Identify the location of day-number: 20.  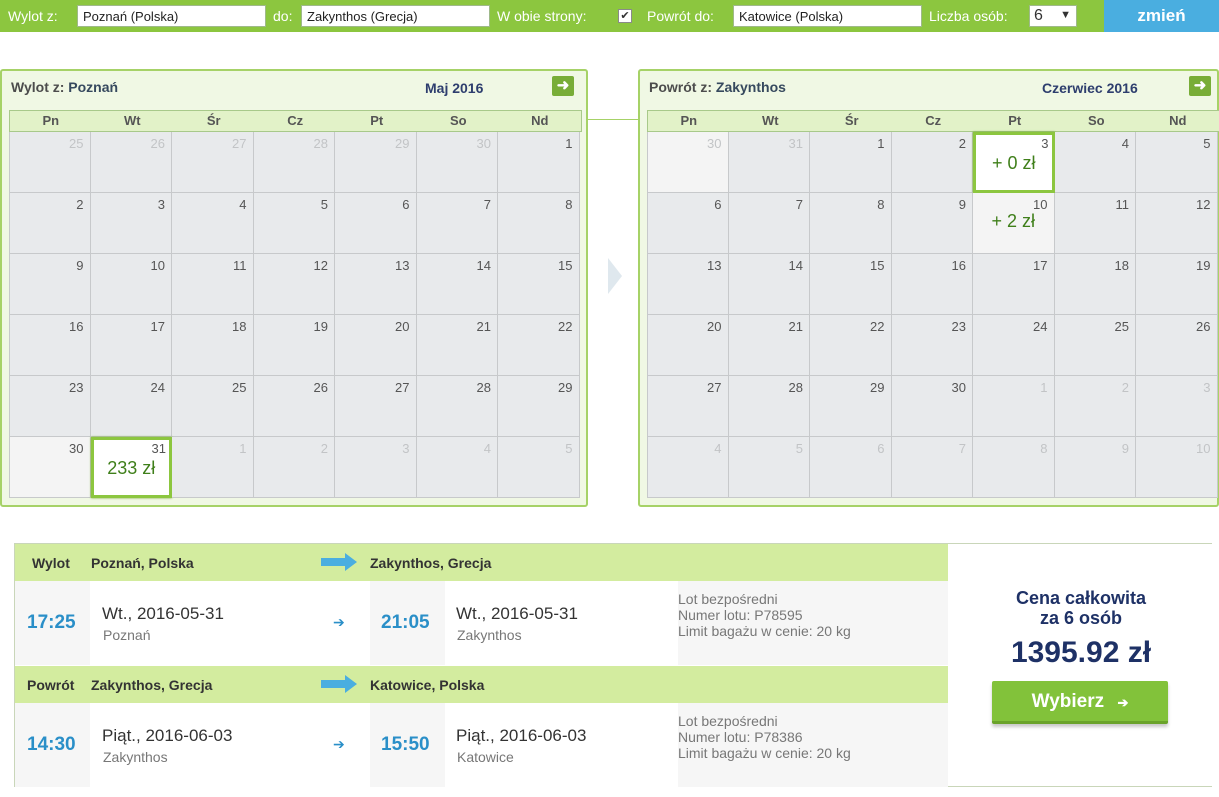
(714, 326).